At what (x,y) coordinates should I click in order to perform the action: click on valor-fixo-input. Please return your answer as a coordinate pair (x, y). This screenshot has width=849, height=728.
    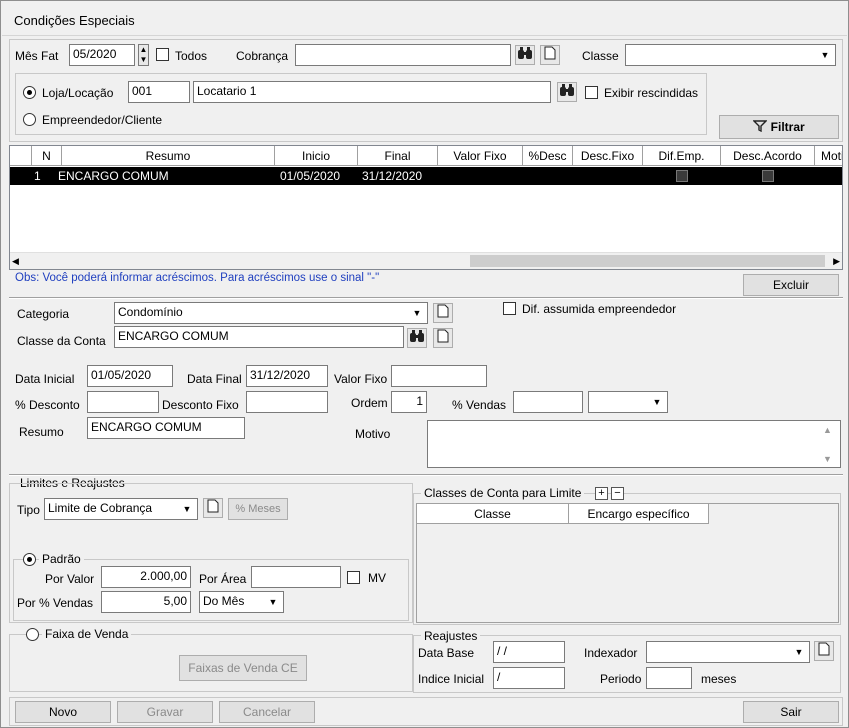
    Looking at the image, I should click on (439, 376).